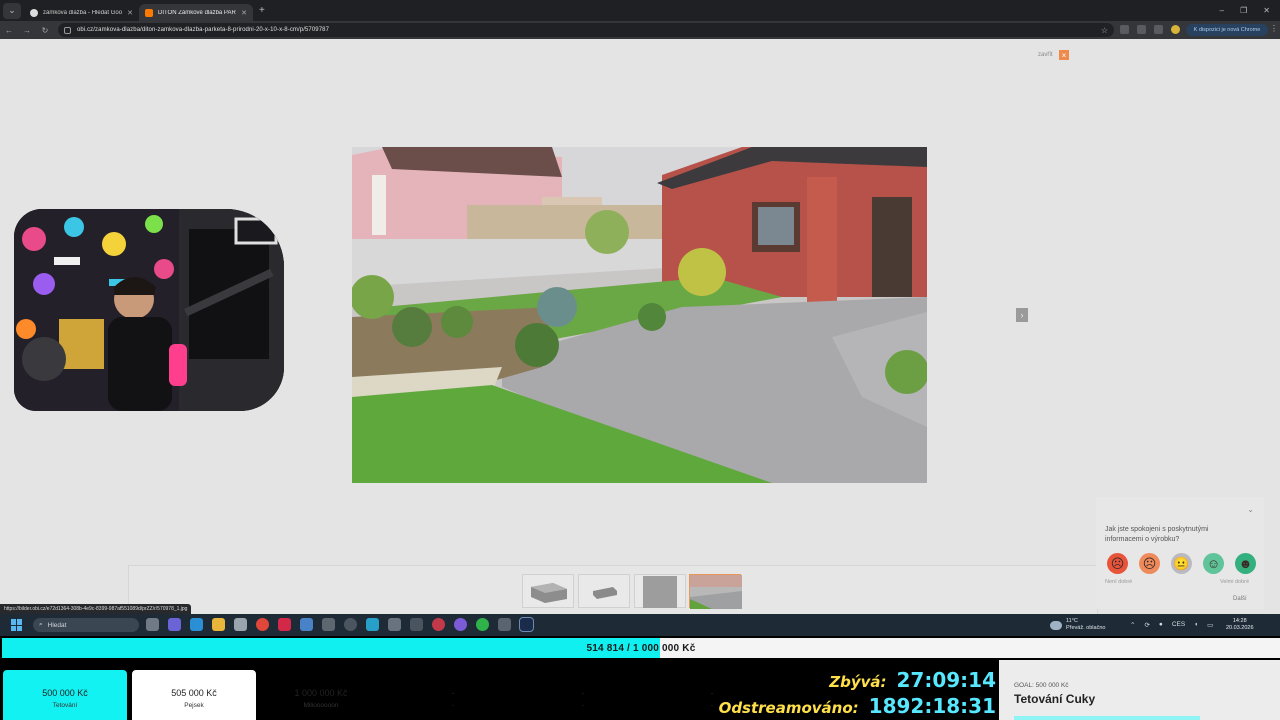  What do you see at coordinates (218, 624) in the screenshot?
I see `file-explorer-icon` at bounding box center [218, 624].